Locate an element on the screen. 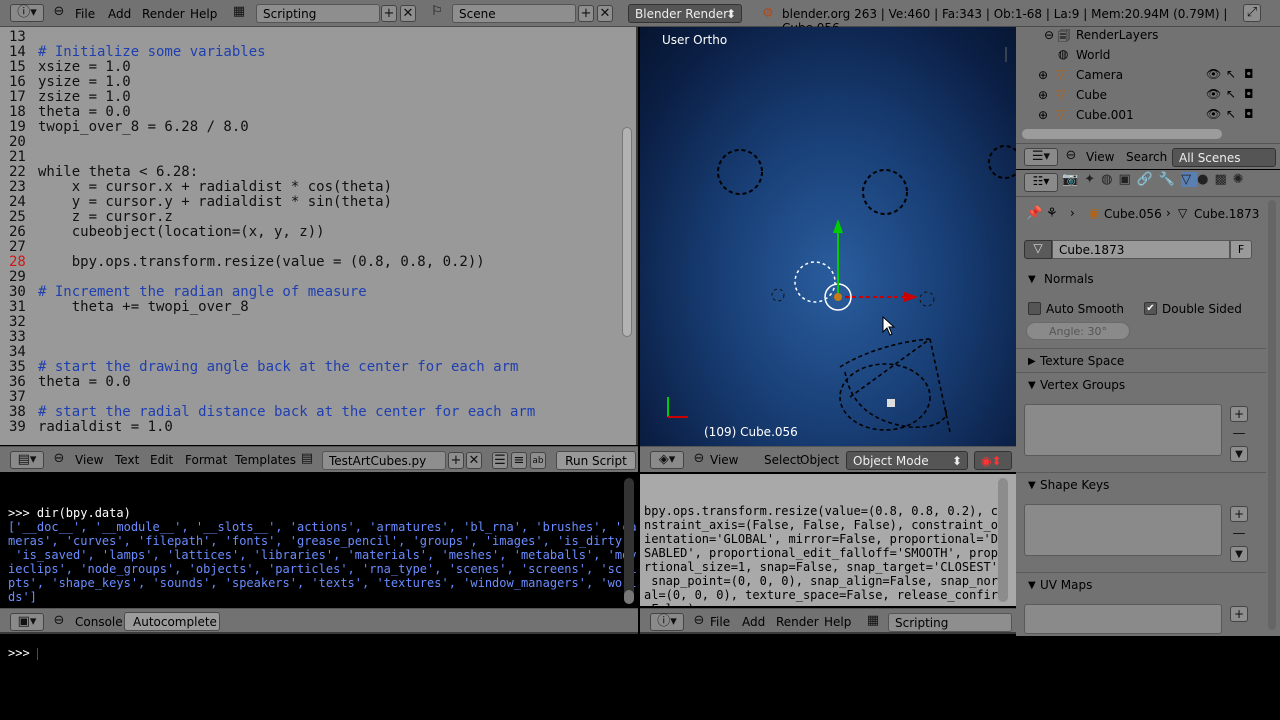  outliner-row-renderlayers: ⊖ 🗐 RenderLayers is located at coordinates (1148, 36).